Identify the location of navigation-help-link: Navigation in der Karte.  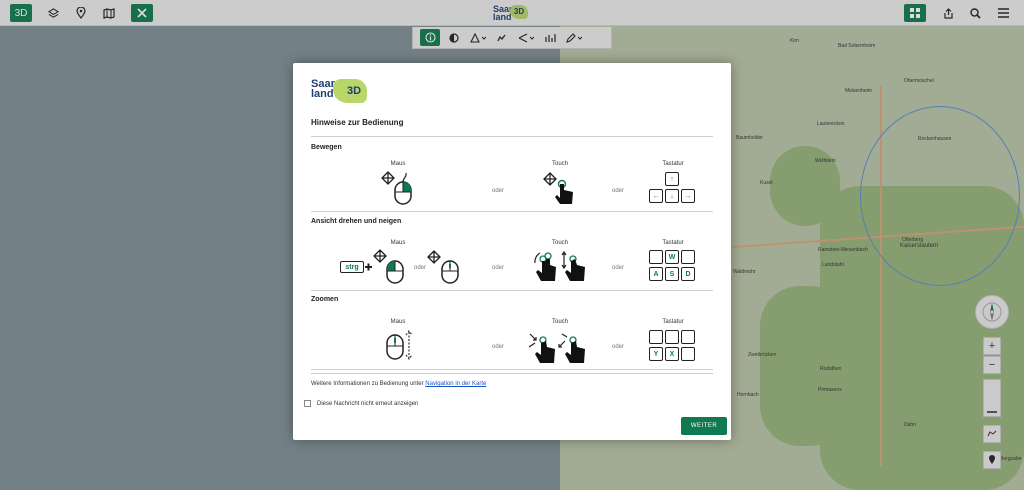
(455, 384).